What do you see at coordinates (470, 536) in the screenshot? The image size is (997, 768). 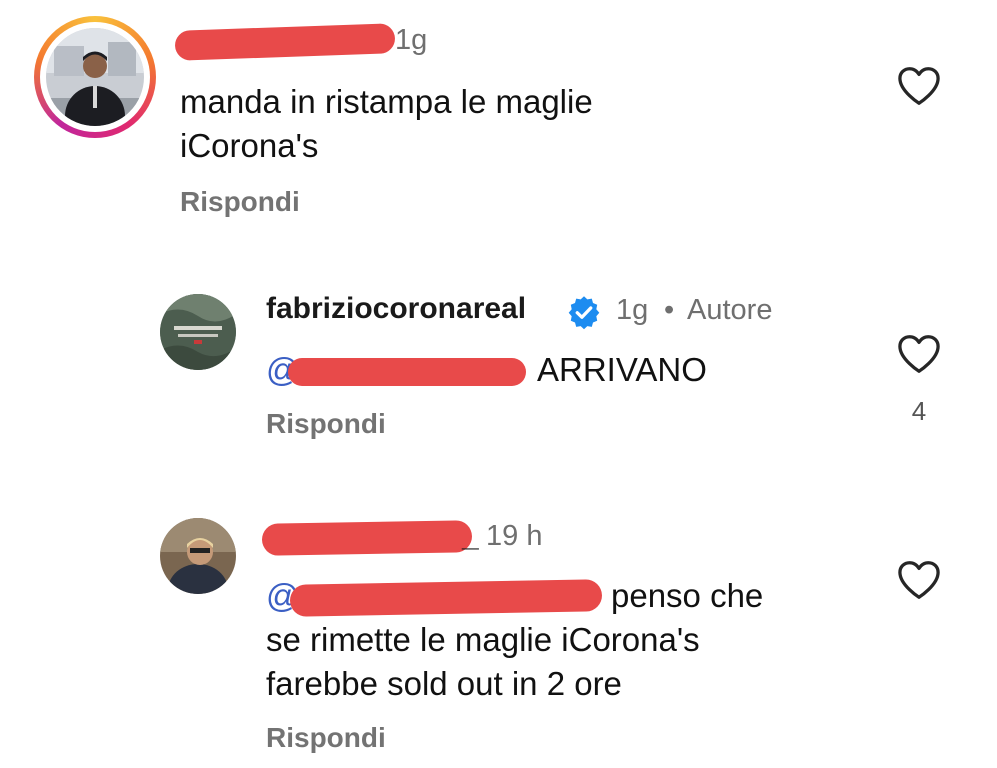 I see `username-suffix: _` at bounding box center [470, 536].